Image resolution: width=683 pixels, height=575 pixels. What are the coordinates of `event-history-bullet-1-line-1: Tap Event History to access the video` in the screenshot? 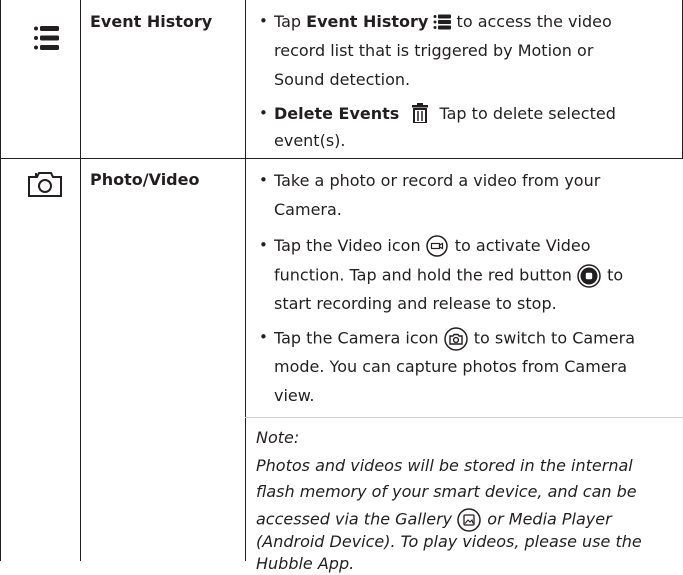 It's located at (443, 22).